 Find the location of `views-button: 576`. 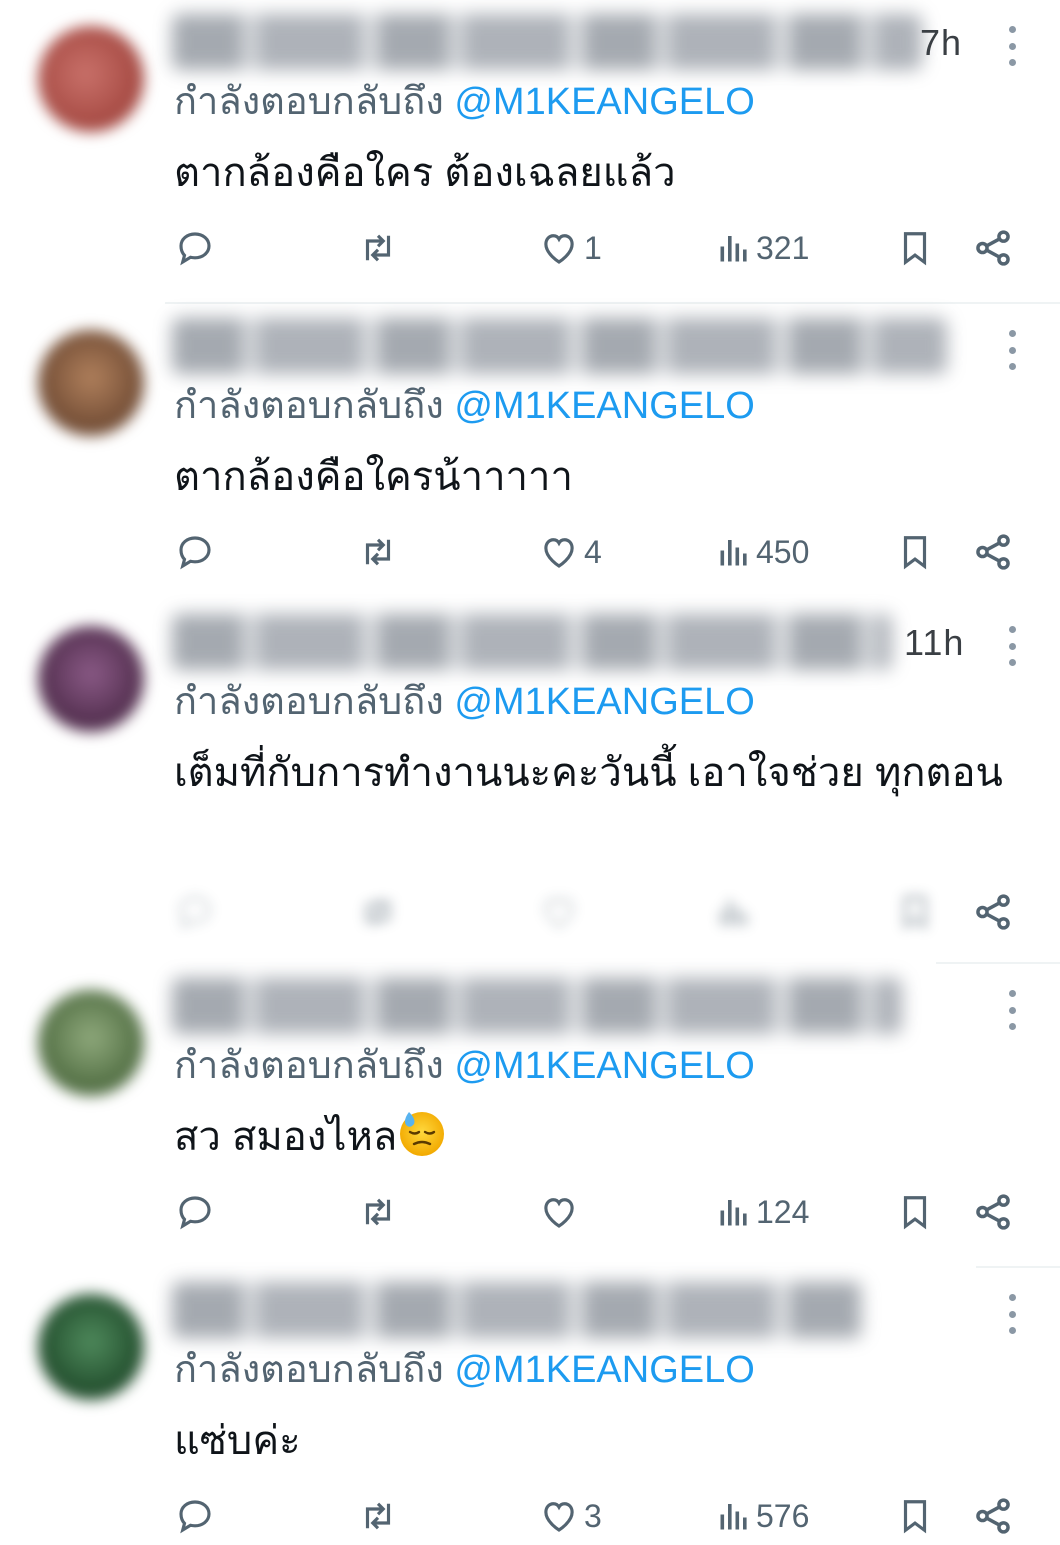

views-button: 576 is located at coordinates (762, 1516).